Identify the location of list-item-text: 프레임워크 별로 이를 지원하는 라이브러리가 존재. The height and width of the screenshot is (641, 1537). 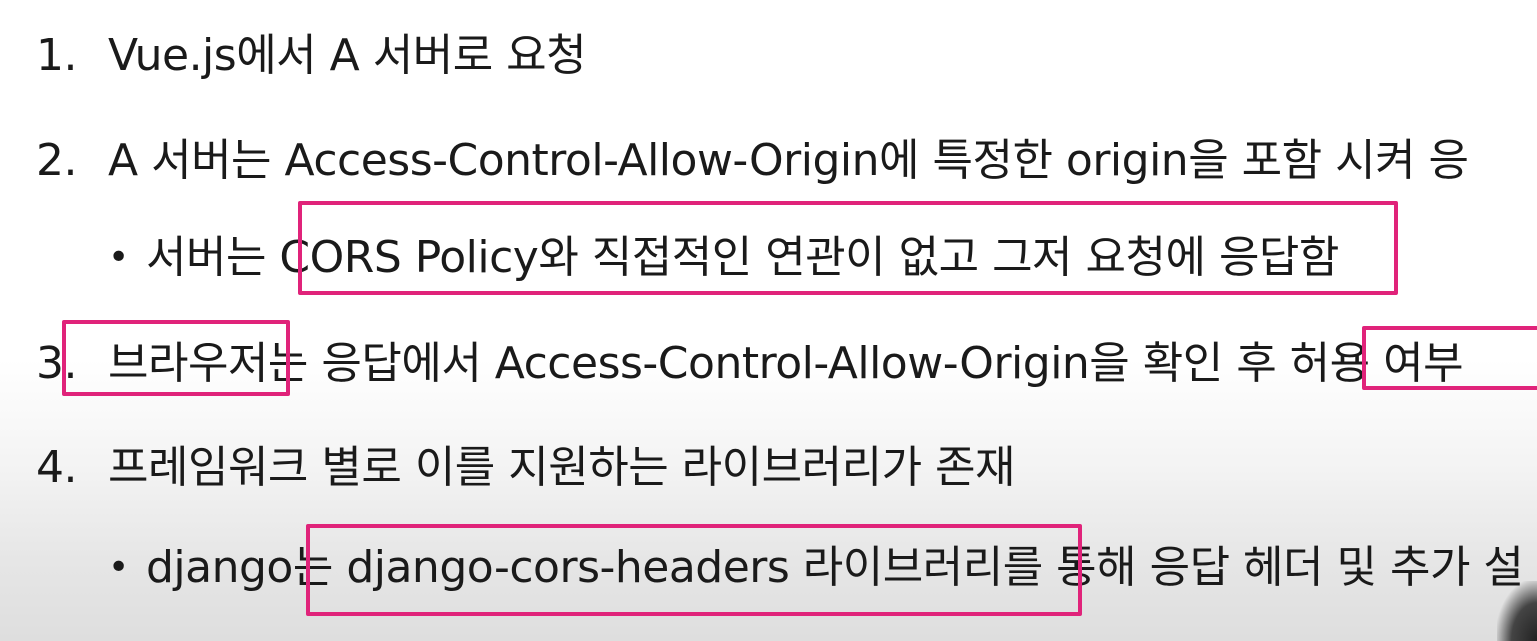
(562, 467).